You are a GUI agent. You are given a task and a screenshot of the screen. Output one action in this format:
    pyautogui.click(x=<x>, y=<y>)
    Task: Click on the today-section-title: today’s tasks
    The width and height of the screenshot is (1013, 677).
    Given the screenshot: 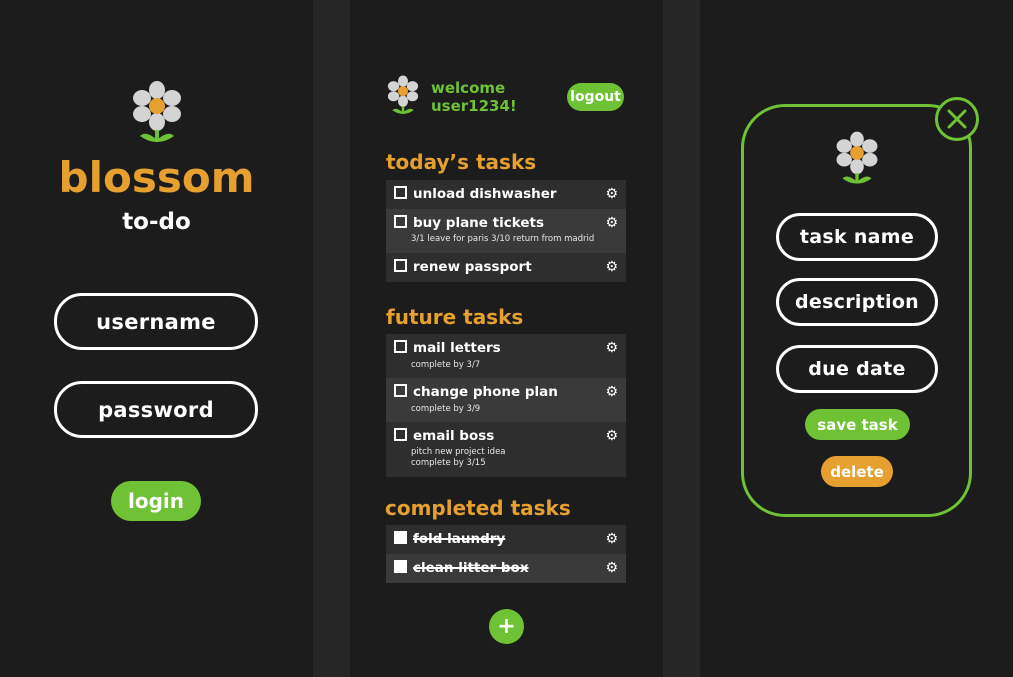 What is the action you would take?
    pyautogui.click(x=461, y=162)
    